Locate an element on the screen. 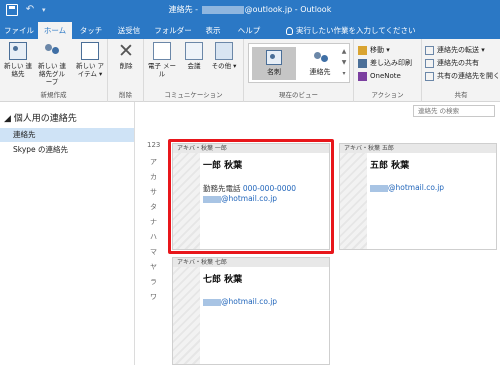 The width and height of the screenshot is (500, 365). meeting-button: 会議 is located at coordinates (194, 56).